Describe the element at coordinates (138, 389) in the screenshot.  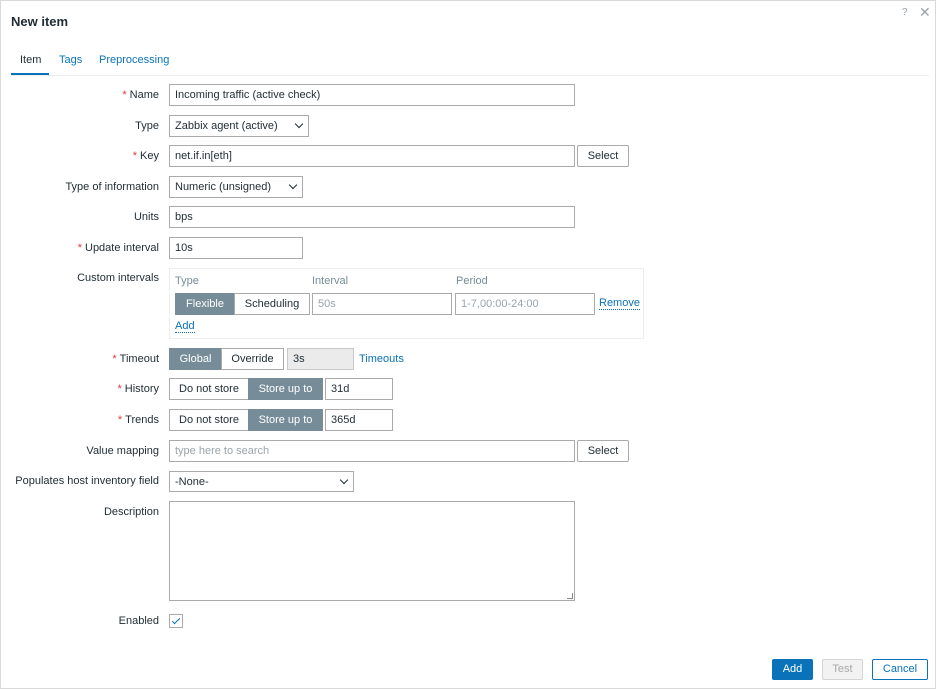
I see `history-label: * History` at that location.